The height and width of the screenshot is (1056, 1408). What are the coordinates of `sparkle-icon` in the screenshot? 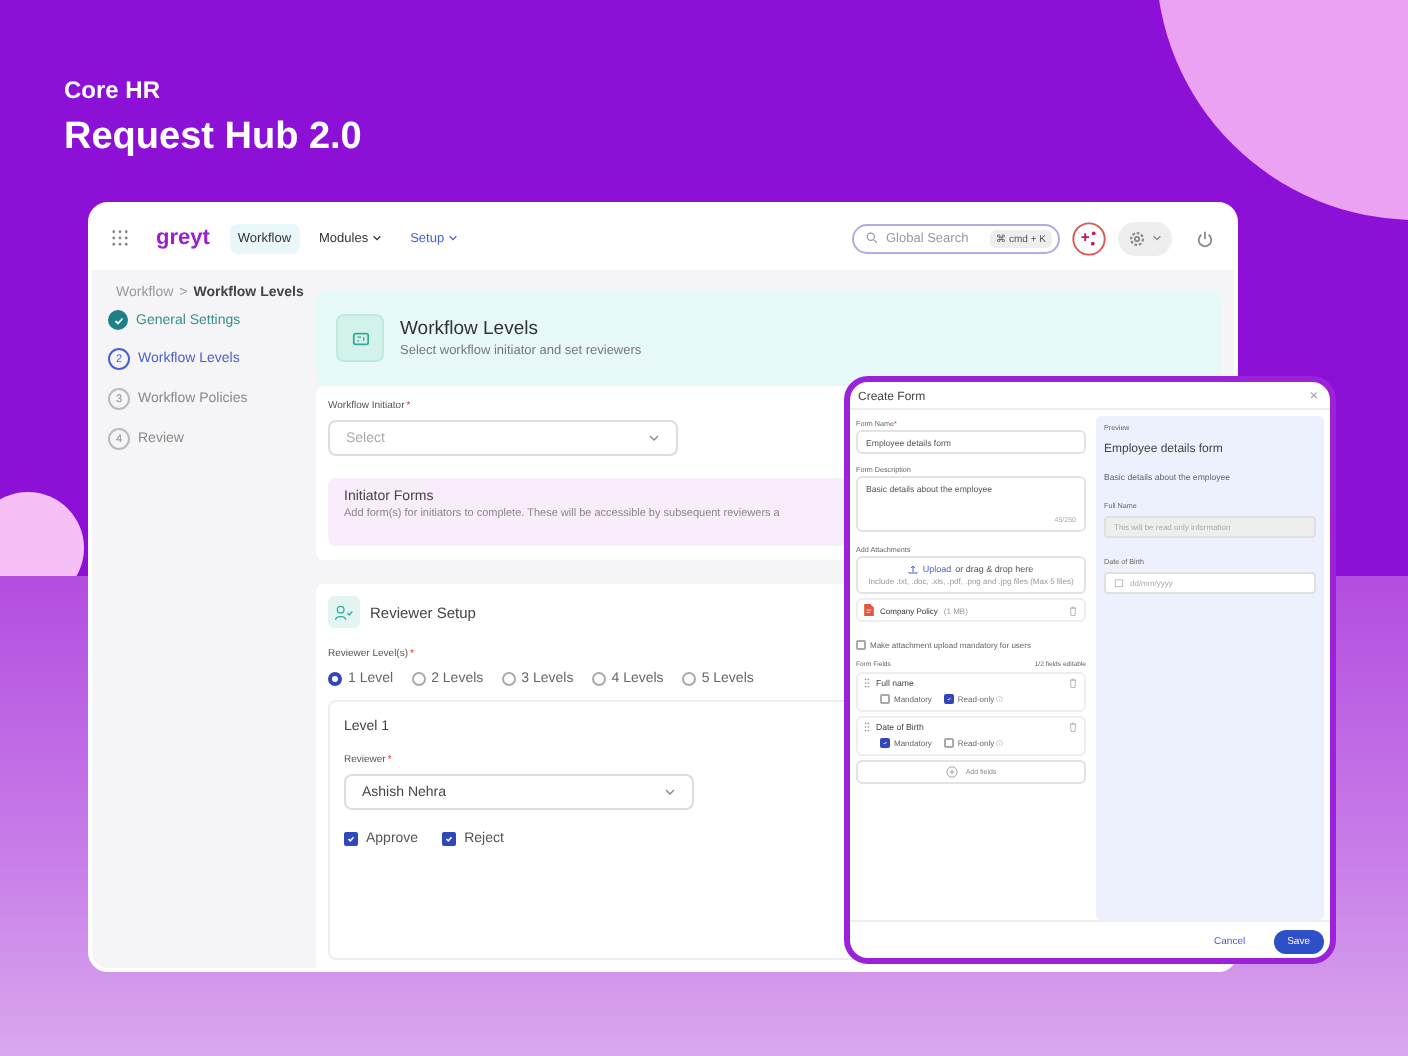 It's located at (1089, 238).